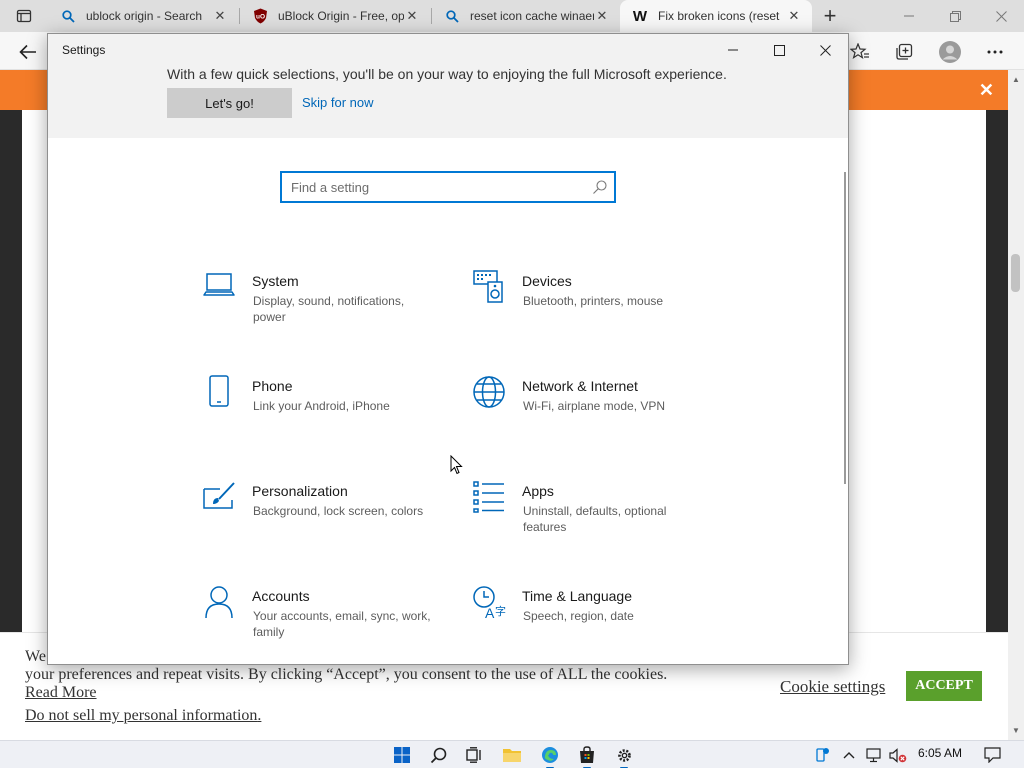 The width and height of the screenshot is (1024, 768). Describe the element at coordinates (845, 328) in the screenshot. I see `settings-scrollbar` at that location.